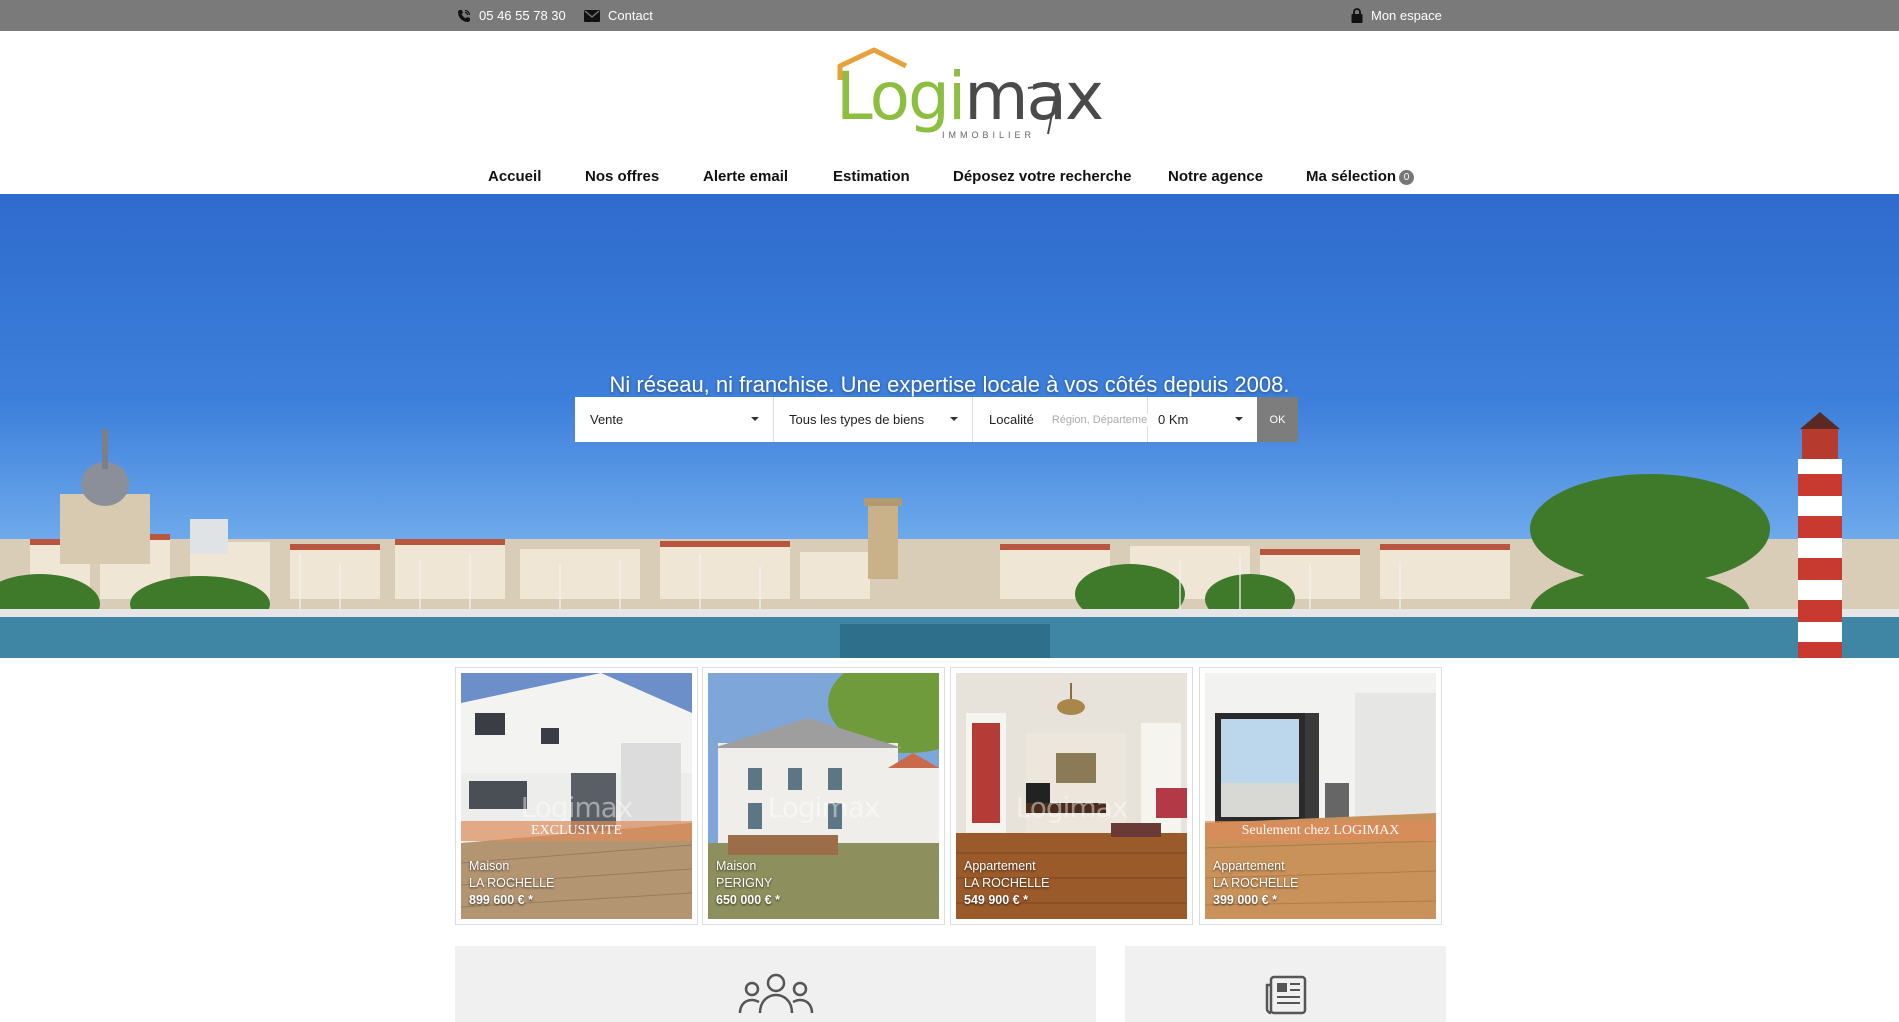 This screenshot has width=1899, height=1022. I want to click on listing-price: 650 000 € *, so click(748, 900).